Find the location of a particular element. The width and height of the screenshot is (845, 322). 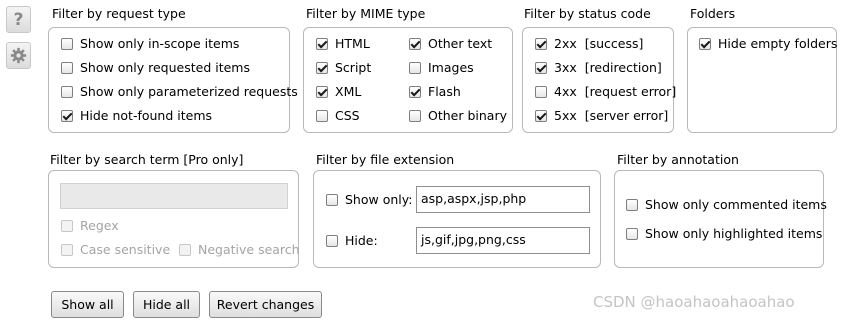

status-3xx-checkbox: 3xx [redirection] is located at coordinates (598, 67).